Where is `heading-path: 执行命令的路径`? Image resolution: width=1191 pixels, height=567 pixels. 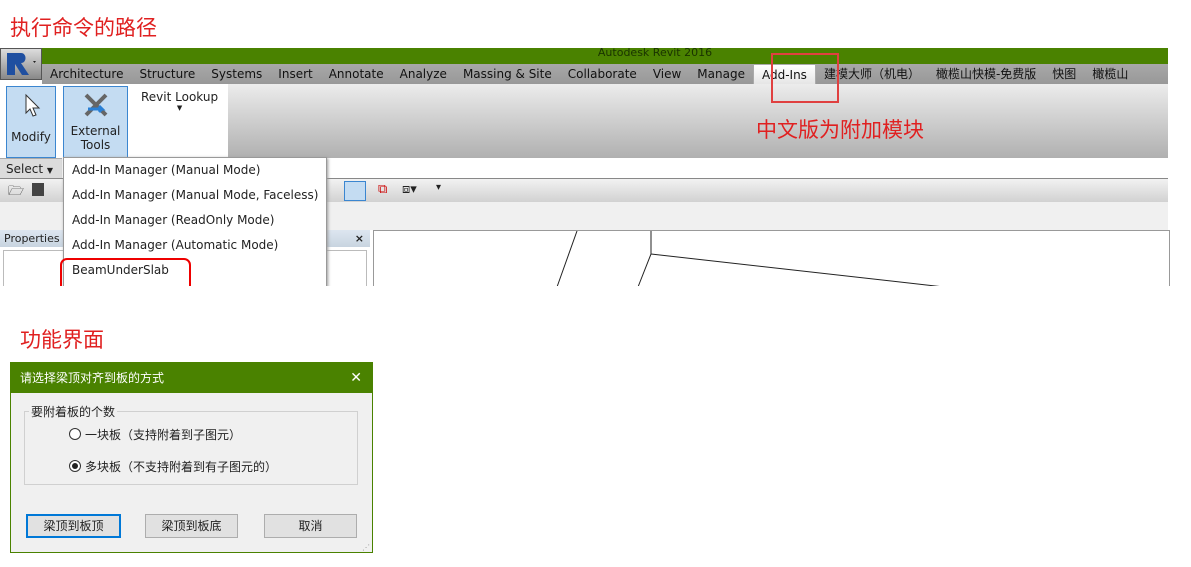
heading-path: 执行命令的路径 is located at coordinates (83, 28).